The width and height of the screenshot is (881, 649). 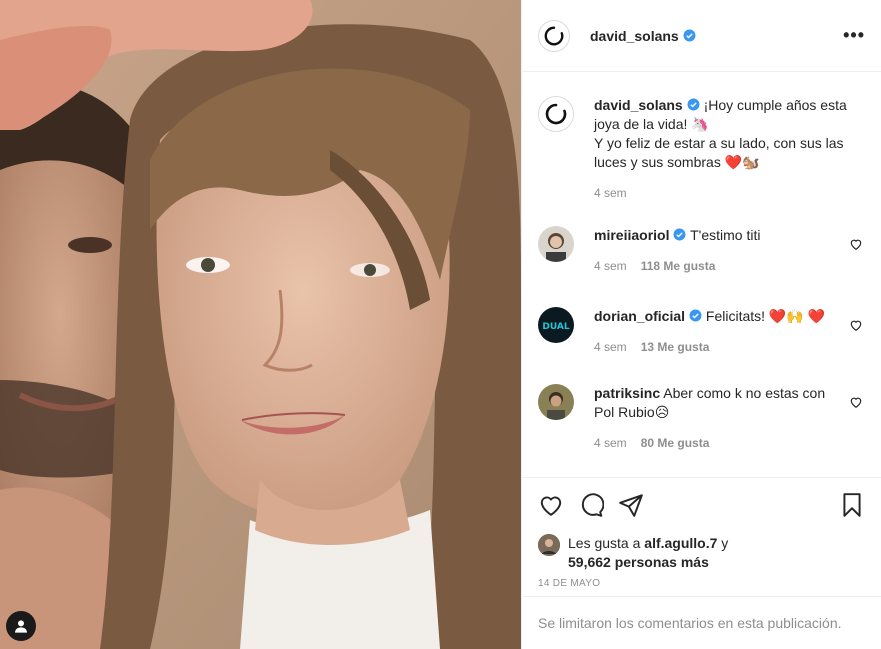 What do you see at coordinates (631, 505) in the screenshot?
I see `share-icon` at bounding box center [631, 505].